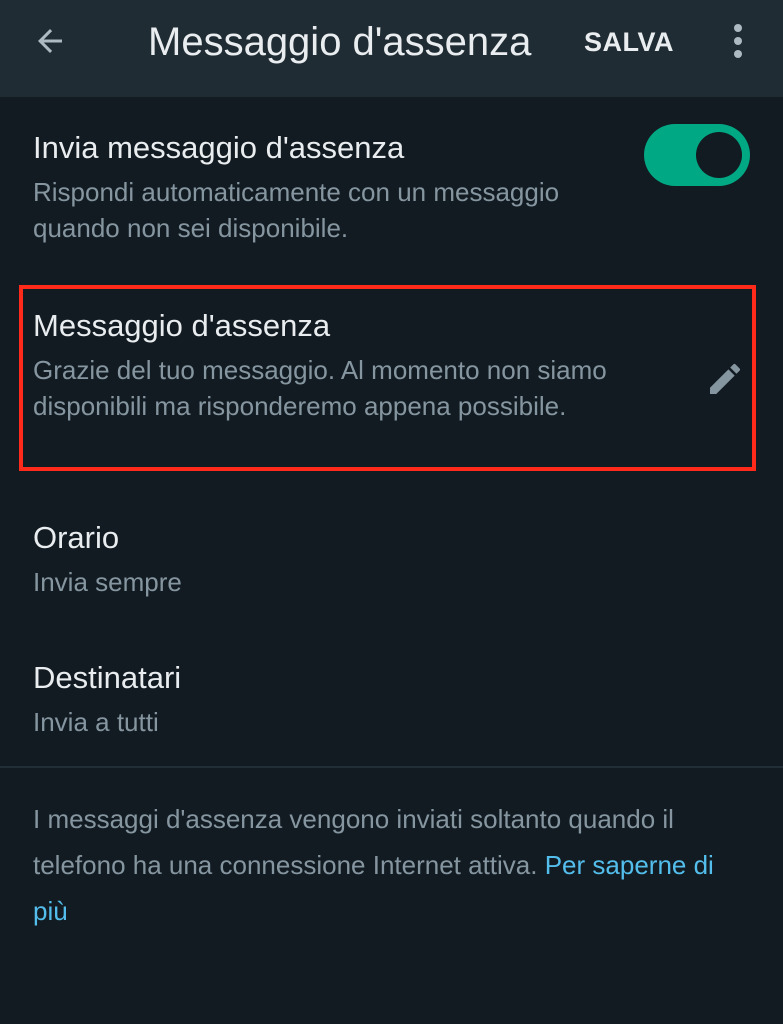 The height and width of the screenshot is (1024, 783). I want to click on recipients-value: Invia a tutti, so click(96, 722).